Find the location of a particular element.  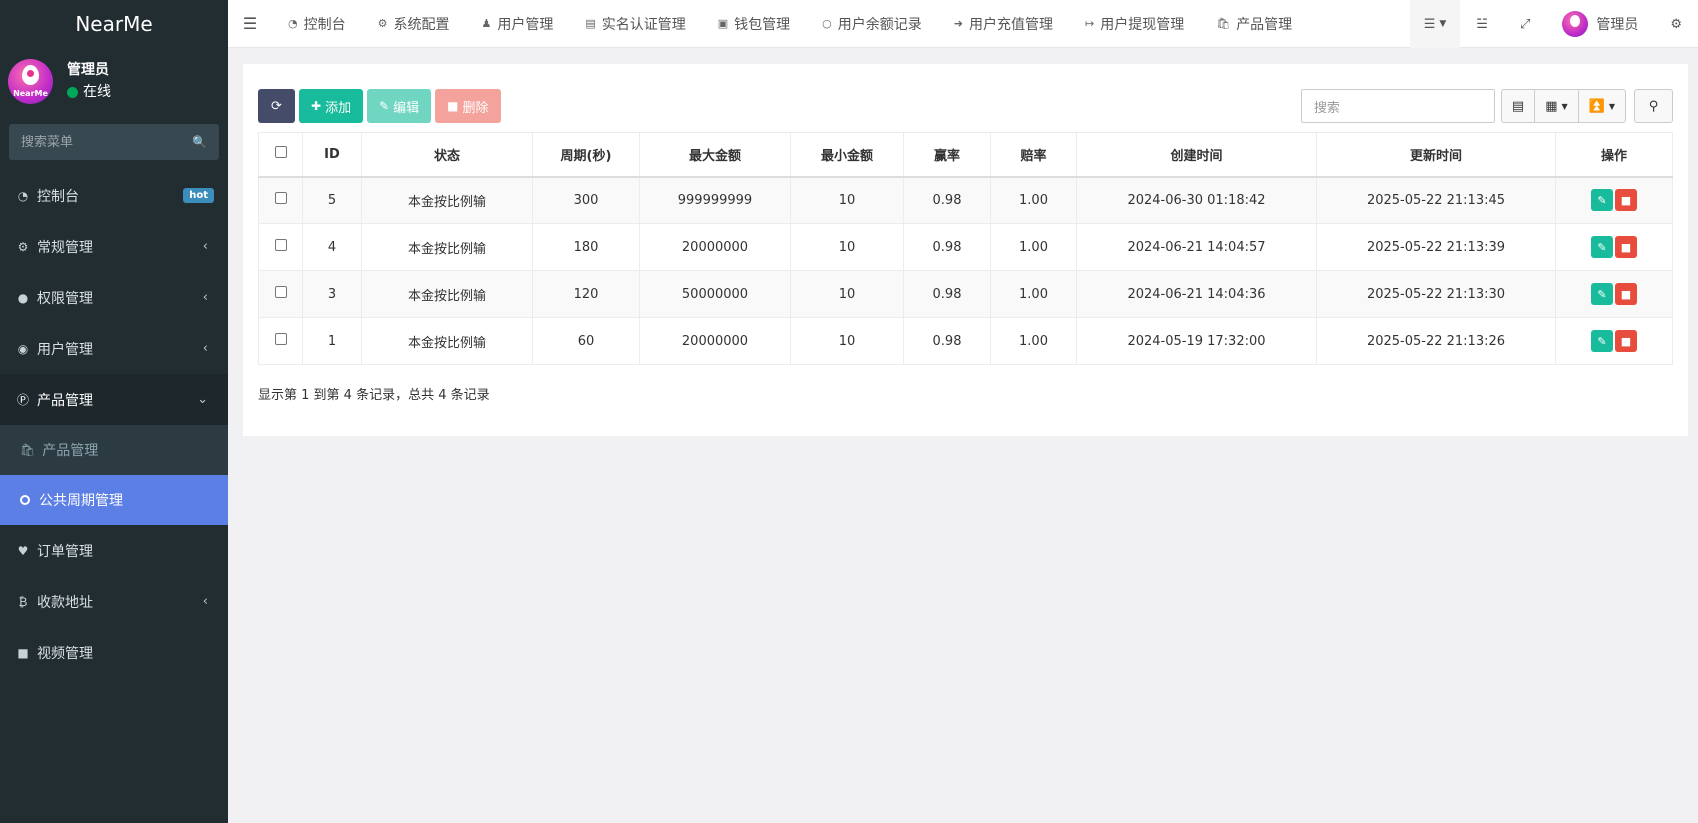

col-id: ID is located at coordinates (332, 155).